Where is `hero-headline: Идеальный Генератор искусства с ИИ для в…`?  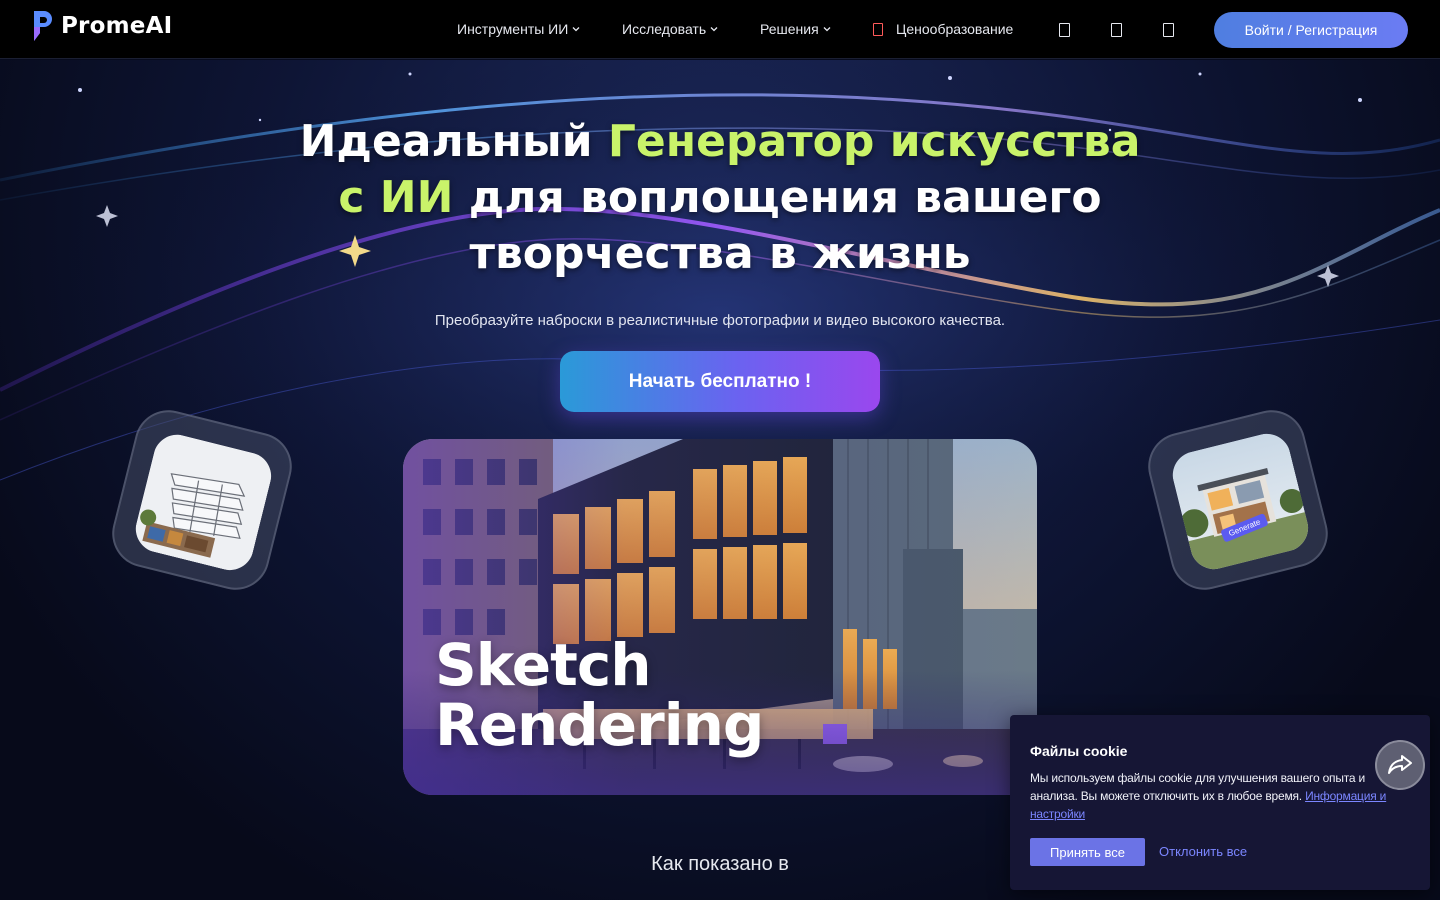 hero-headline: Идеальный Генератор искусства с ИИ для в… is located at coordinates (720, 198).